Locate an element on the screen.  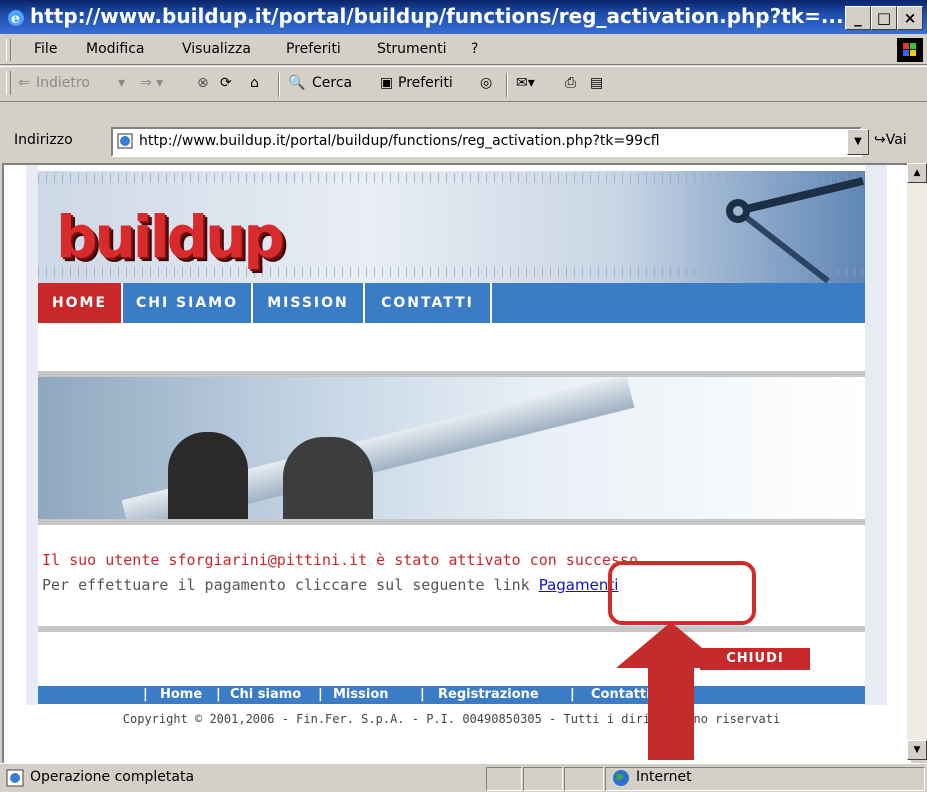
site-banner: buildup is located at coordinates (451, 227).